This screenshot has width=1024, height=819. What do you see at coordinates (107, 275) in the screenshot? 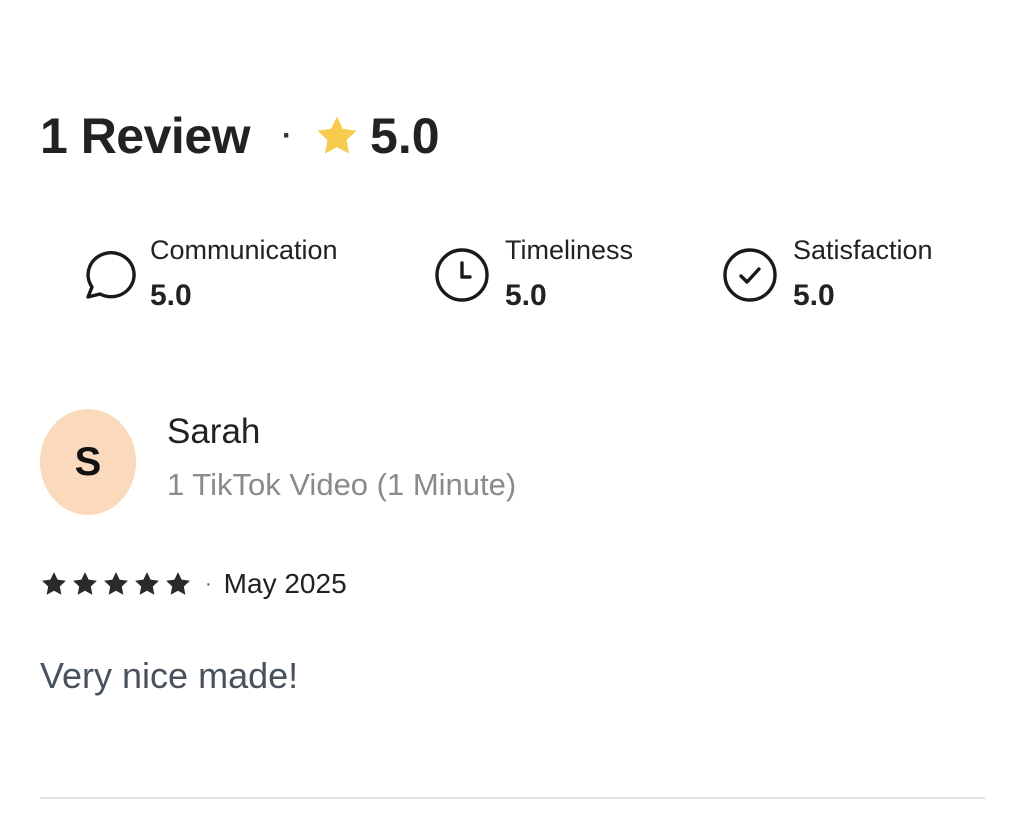
I see `chat-bubble-icon` at bounding box center [107, 275].